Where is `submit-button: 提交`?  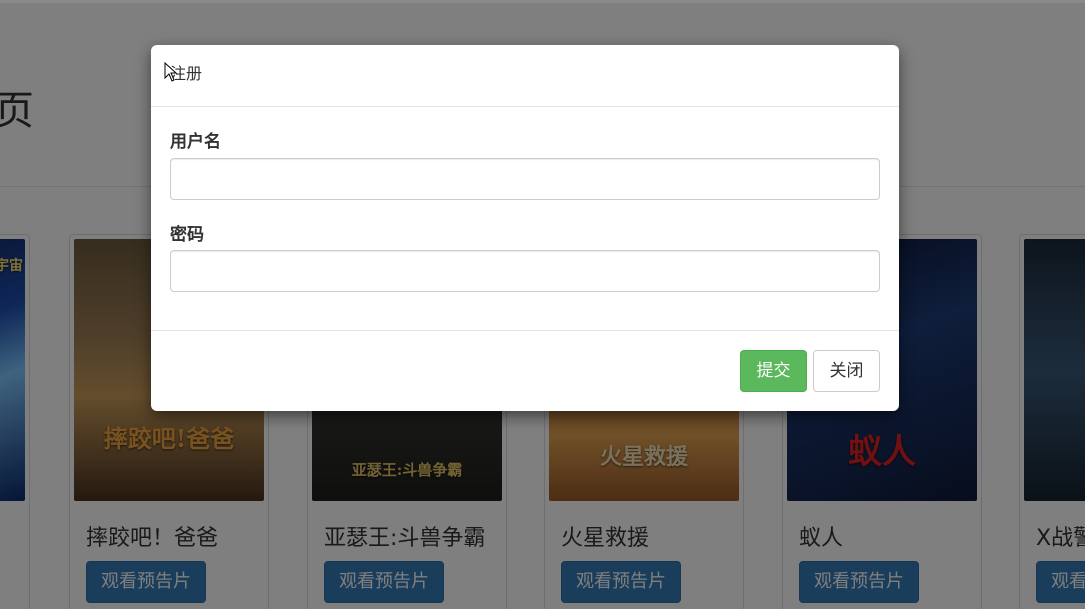 submit-button: 提交 is located at coordinates (773, 371).